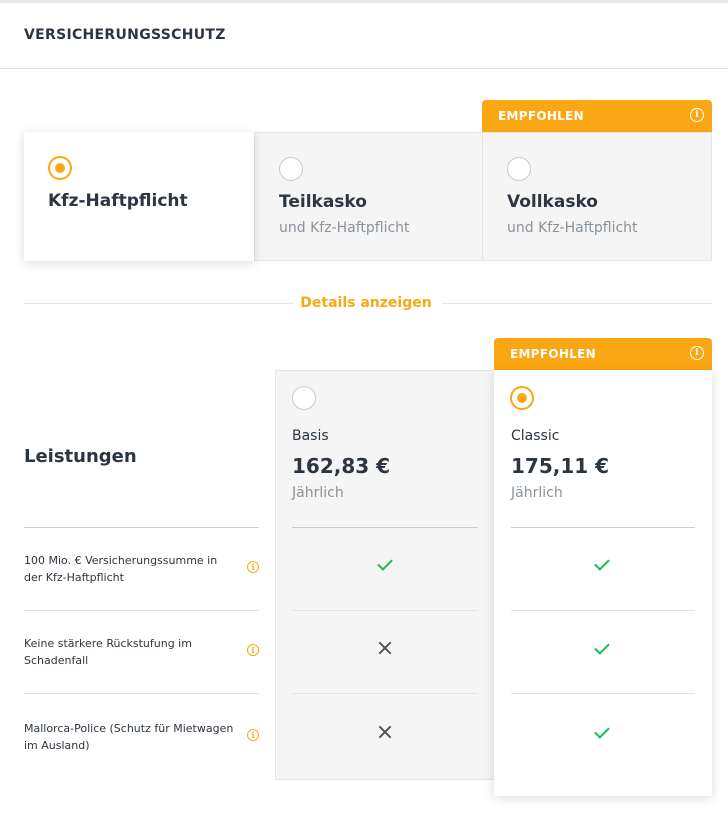  I want to click on coverage-option-vollkasko: Vollkasko und Kfz-Haftpflicht, so click(597, 196).